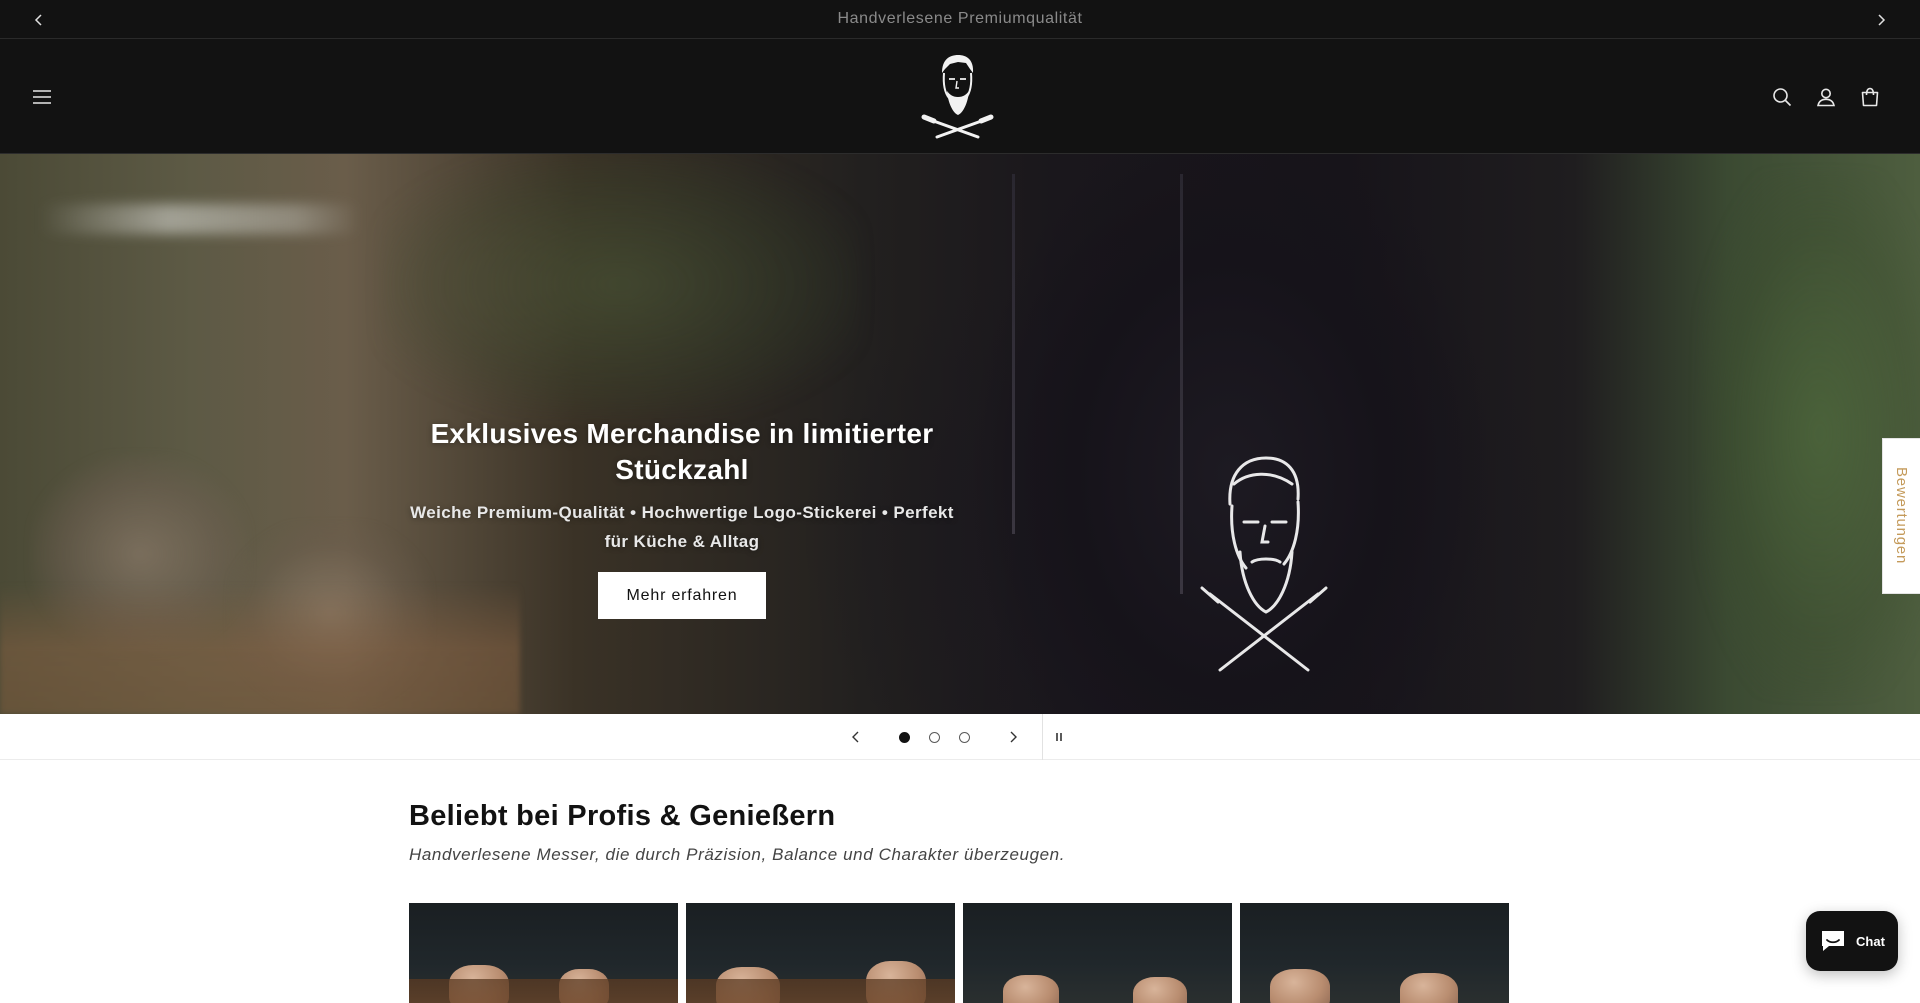 The height and width of the screenshot is (1003, 1920). I want to click on menu-button, so click(42, 97).